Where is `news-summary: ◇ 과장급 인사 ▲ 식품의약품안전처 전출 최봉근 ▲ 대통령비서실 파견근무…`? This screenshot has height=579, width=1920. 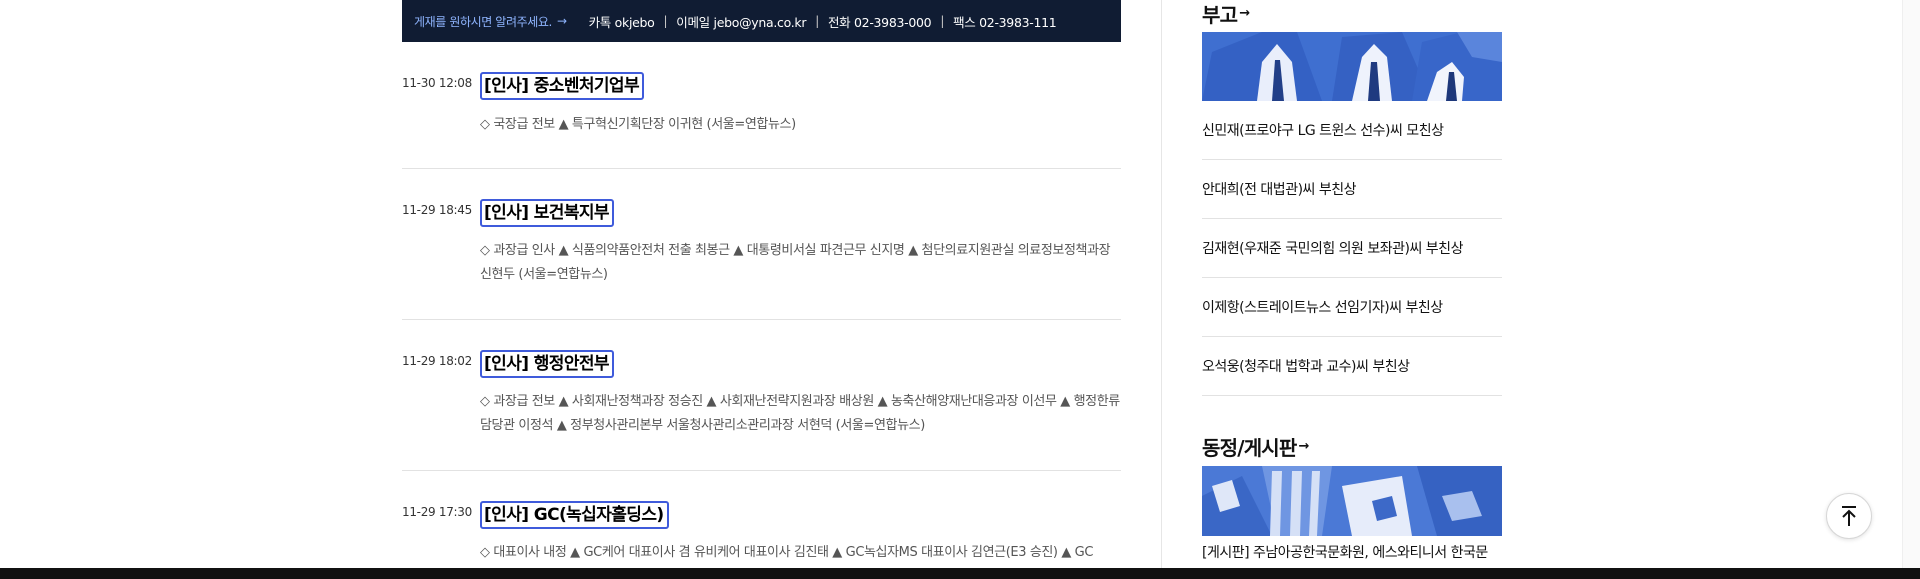 news-summary: ◇ 과장급 인사 ▲ 식품의약품안전처 전출 최봉근 ▲ 대통령비서실 파견근무… is located at coordinates (795, 262).